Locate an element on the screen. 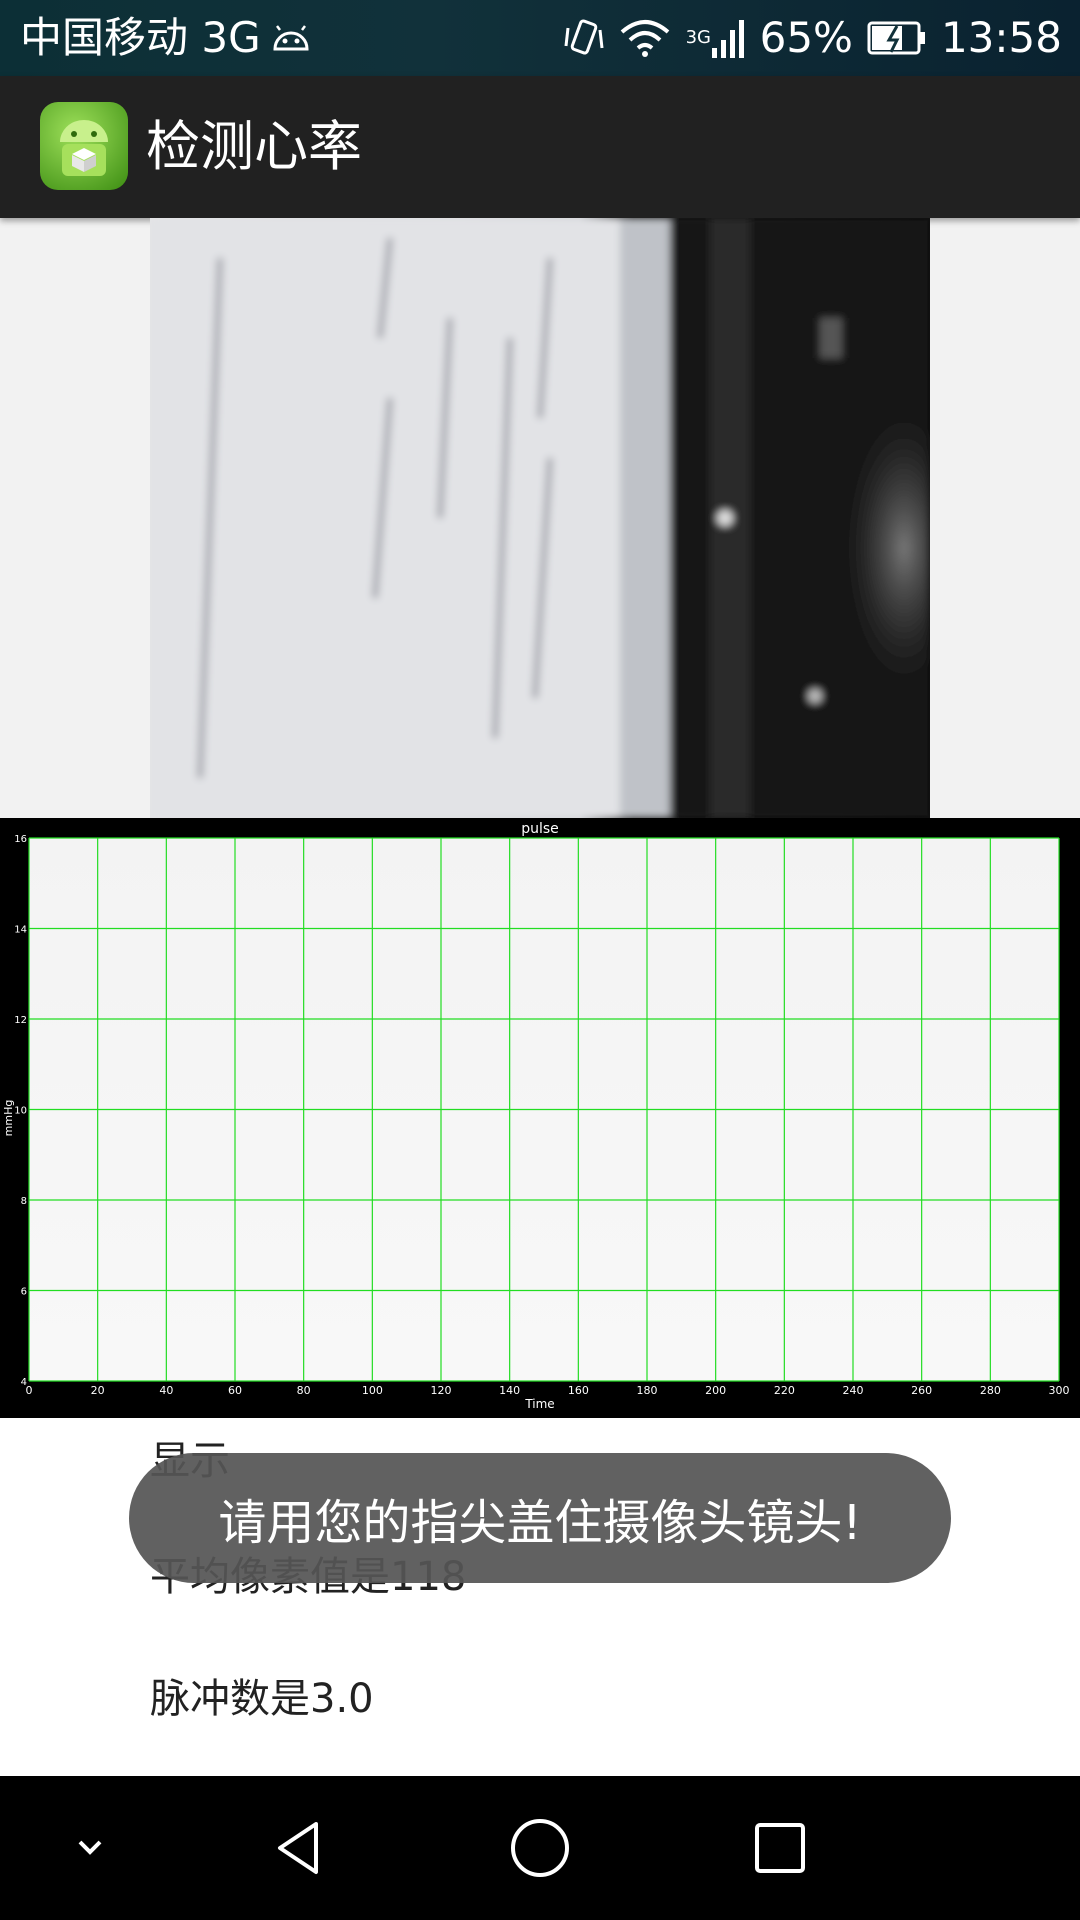 This screenshot has height=1920, width=1080. status-left: 中国移动 3G is located at coordinates (165, 38).